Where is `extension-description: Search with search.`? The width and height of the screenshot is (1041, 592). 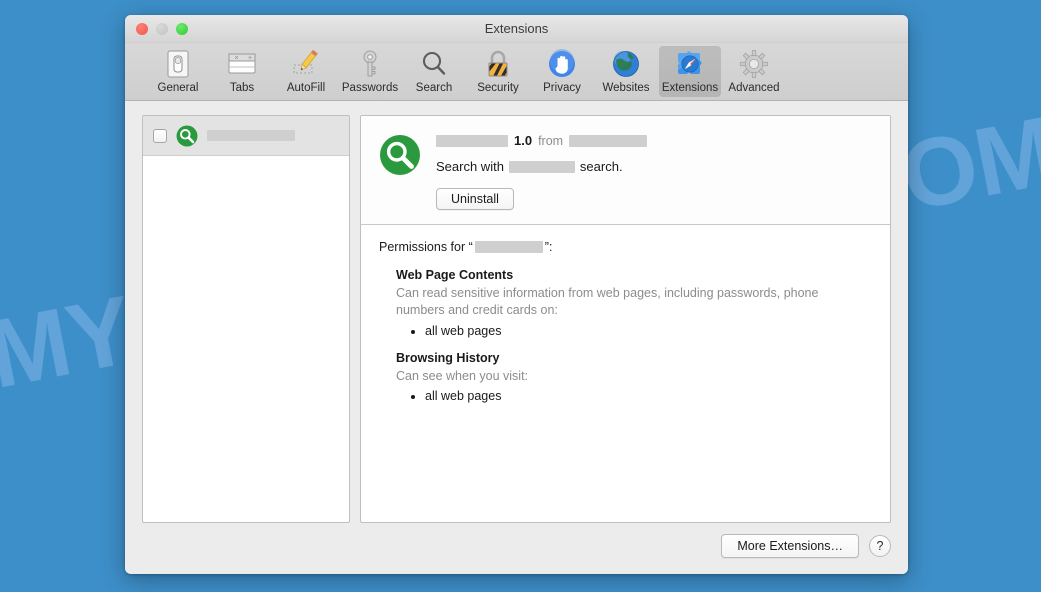
extension-description: Search with search. is located at coordinates (655, 166).